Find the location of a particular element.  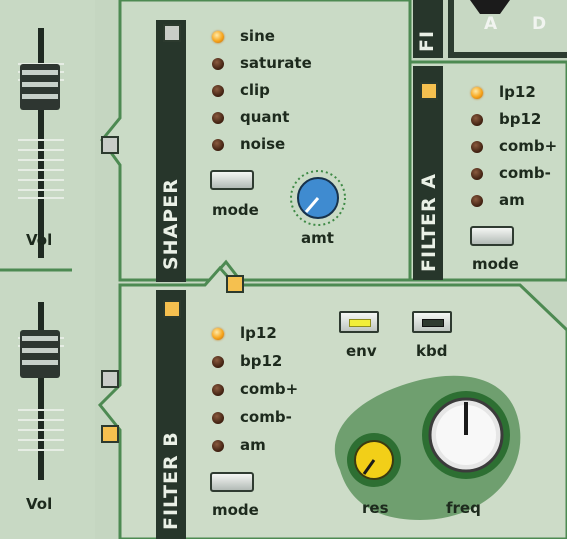

shaper-enable-button is located at coordinates (172, 33).